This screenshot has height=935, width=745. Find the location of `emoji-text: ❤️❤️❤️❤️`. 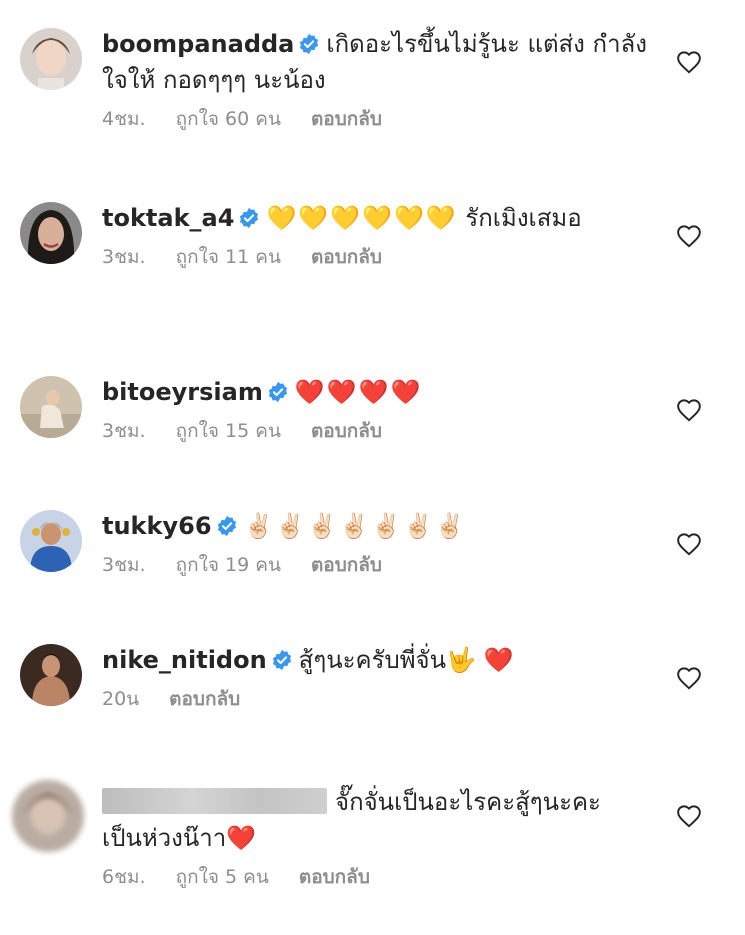

emoji-text: ❤️❤️❤️❤️ is located at coordinates (358, 392).